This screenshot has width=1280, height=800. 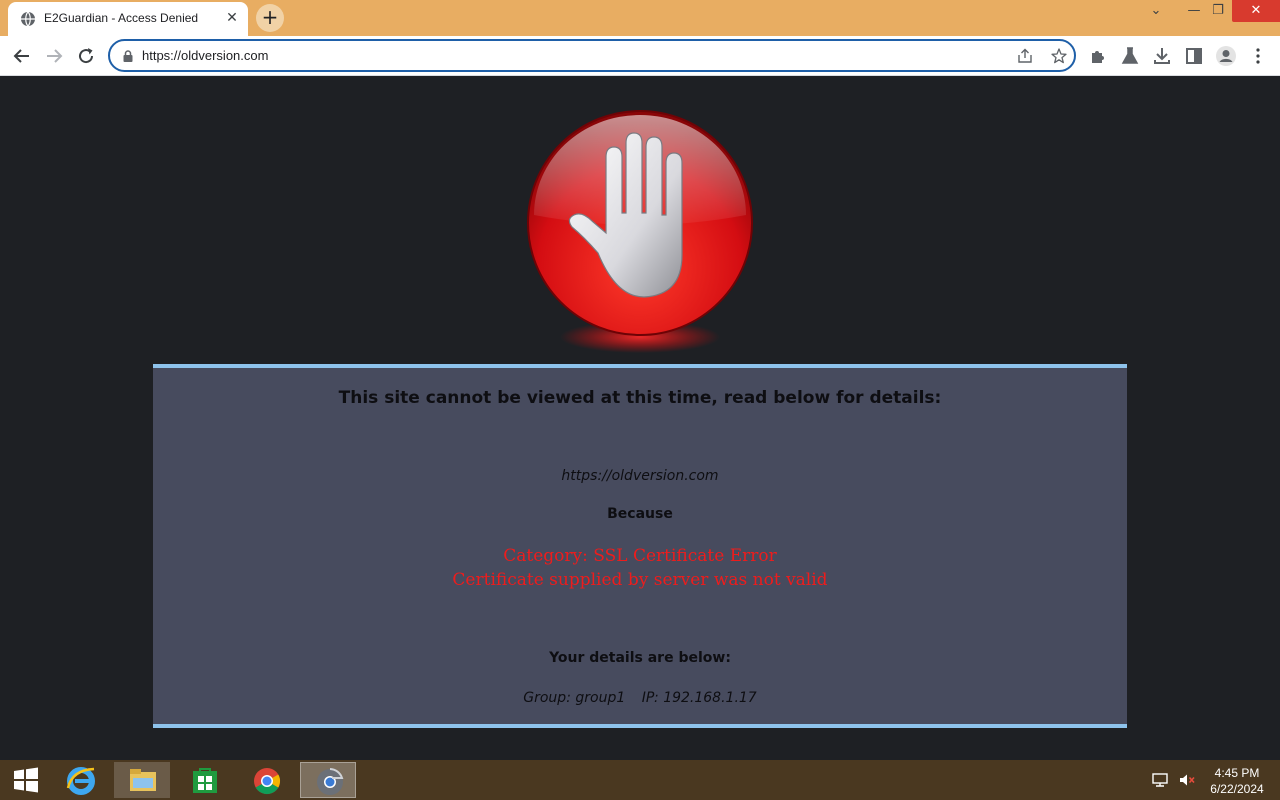 I want to click on volume-muted-icon, so click(x=1187, y=780).